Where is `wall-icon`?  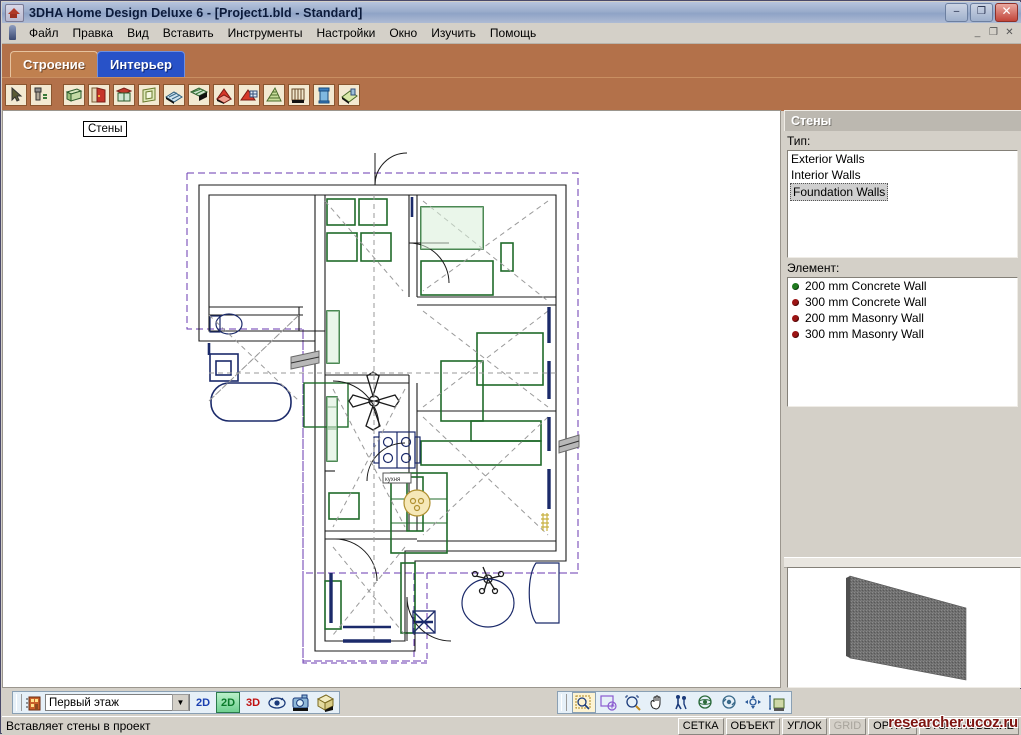 wall-icon is located at coordinates (74, 94).